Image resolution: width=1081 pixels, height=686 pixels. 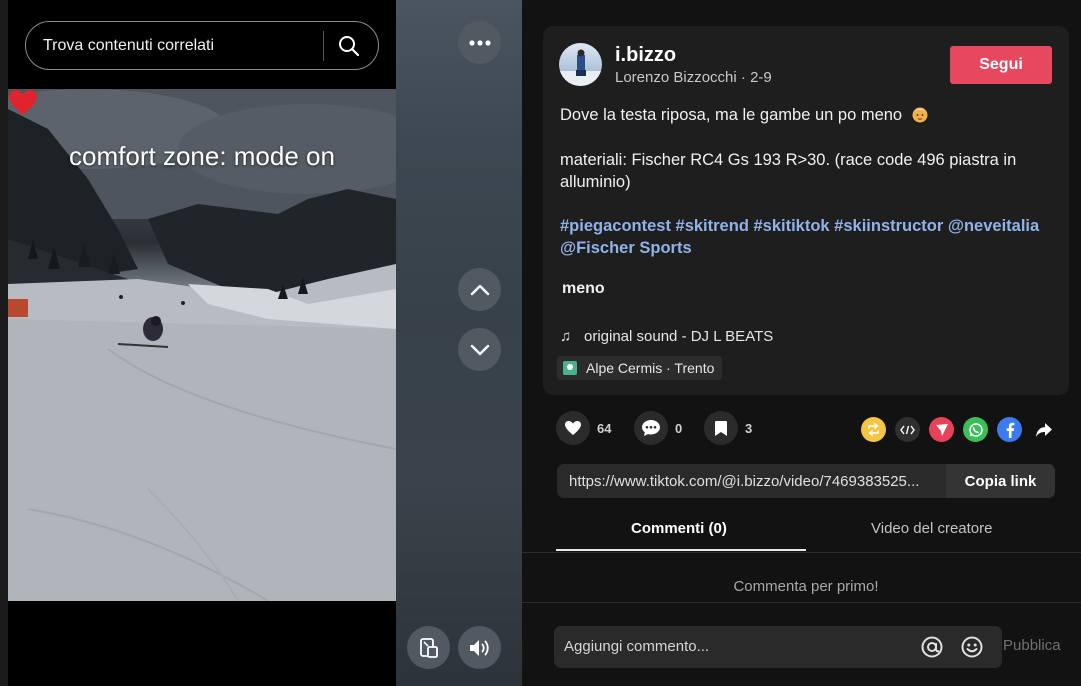 I want to click on more-share-button, so click(x=1043, y=429).